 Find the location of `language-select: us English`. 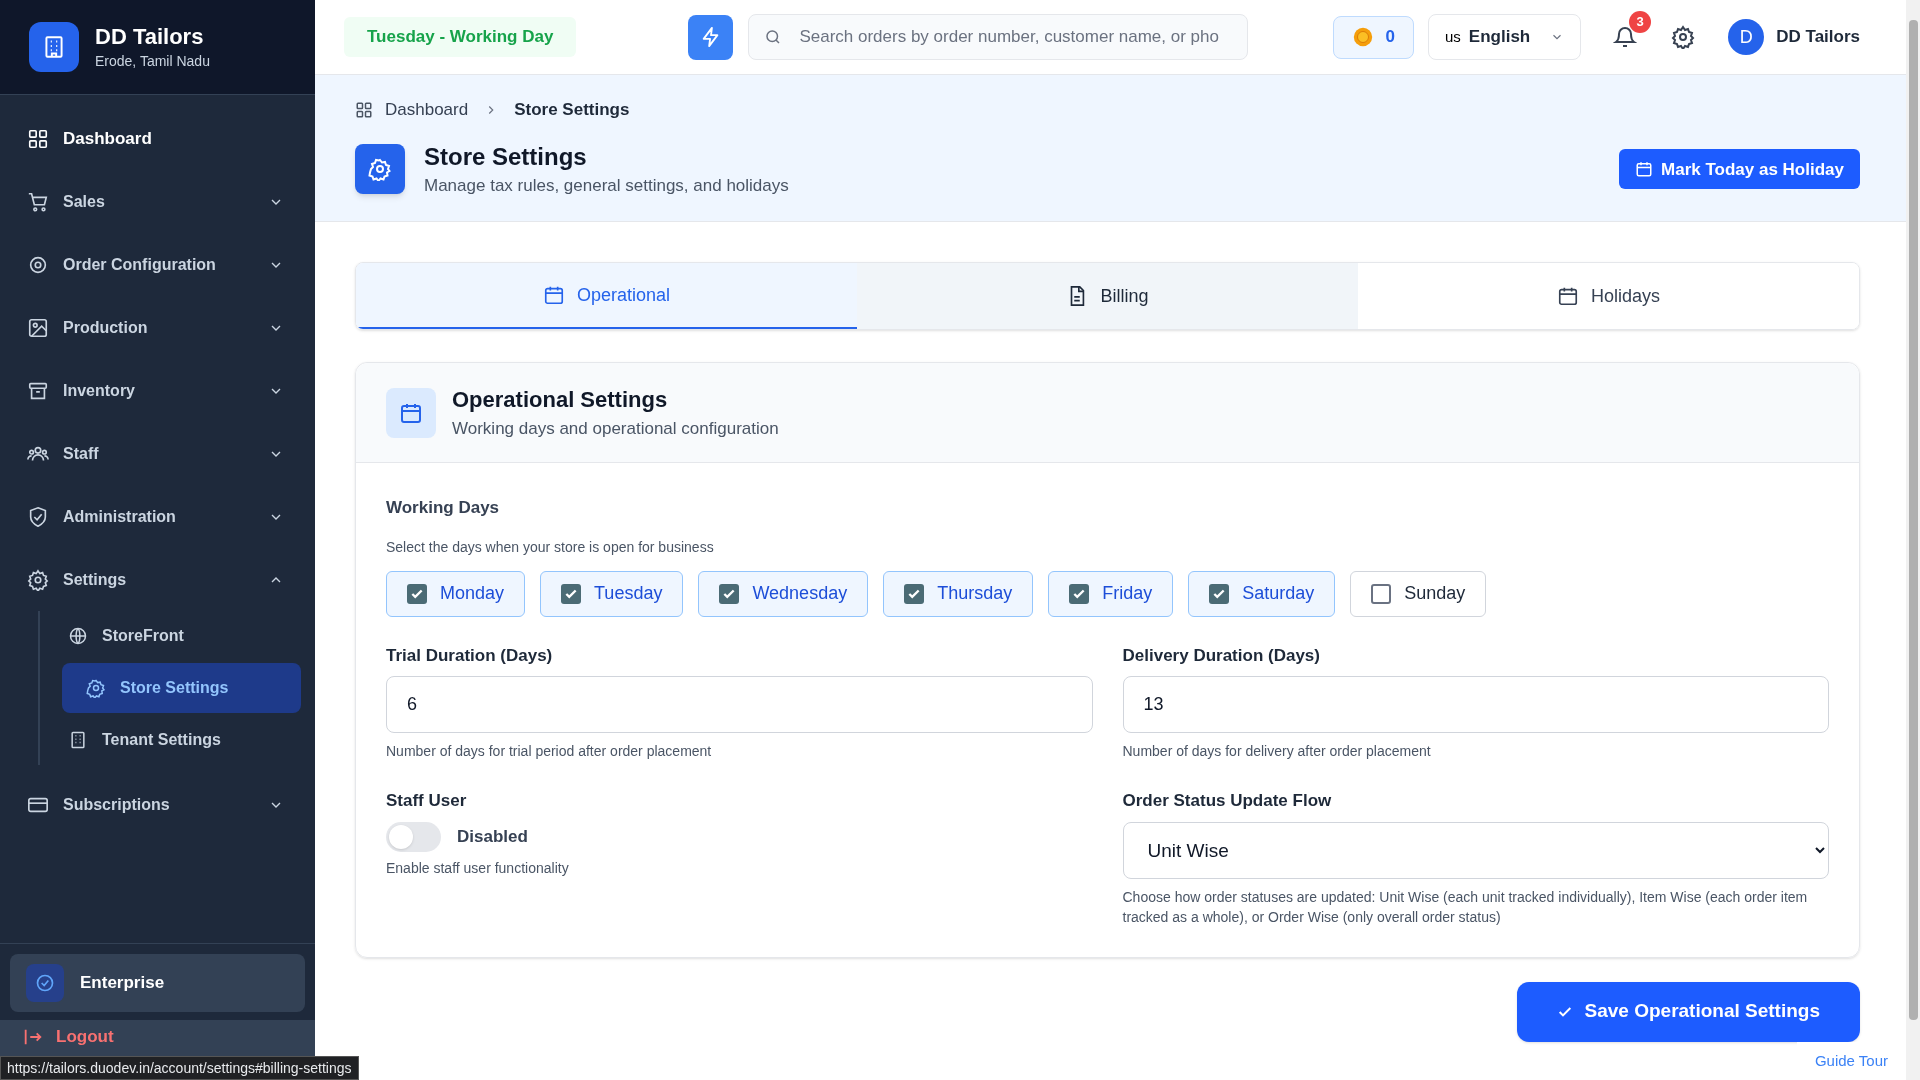

language-select: us English is located at coordinates (1505, 37).